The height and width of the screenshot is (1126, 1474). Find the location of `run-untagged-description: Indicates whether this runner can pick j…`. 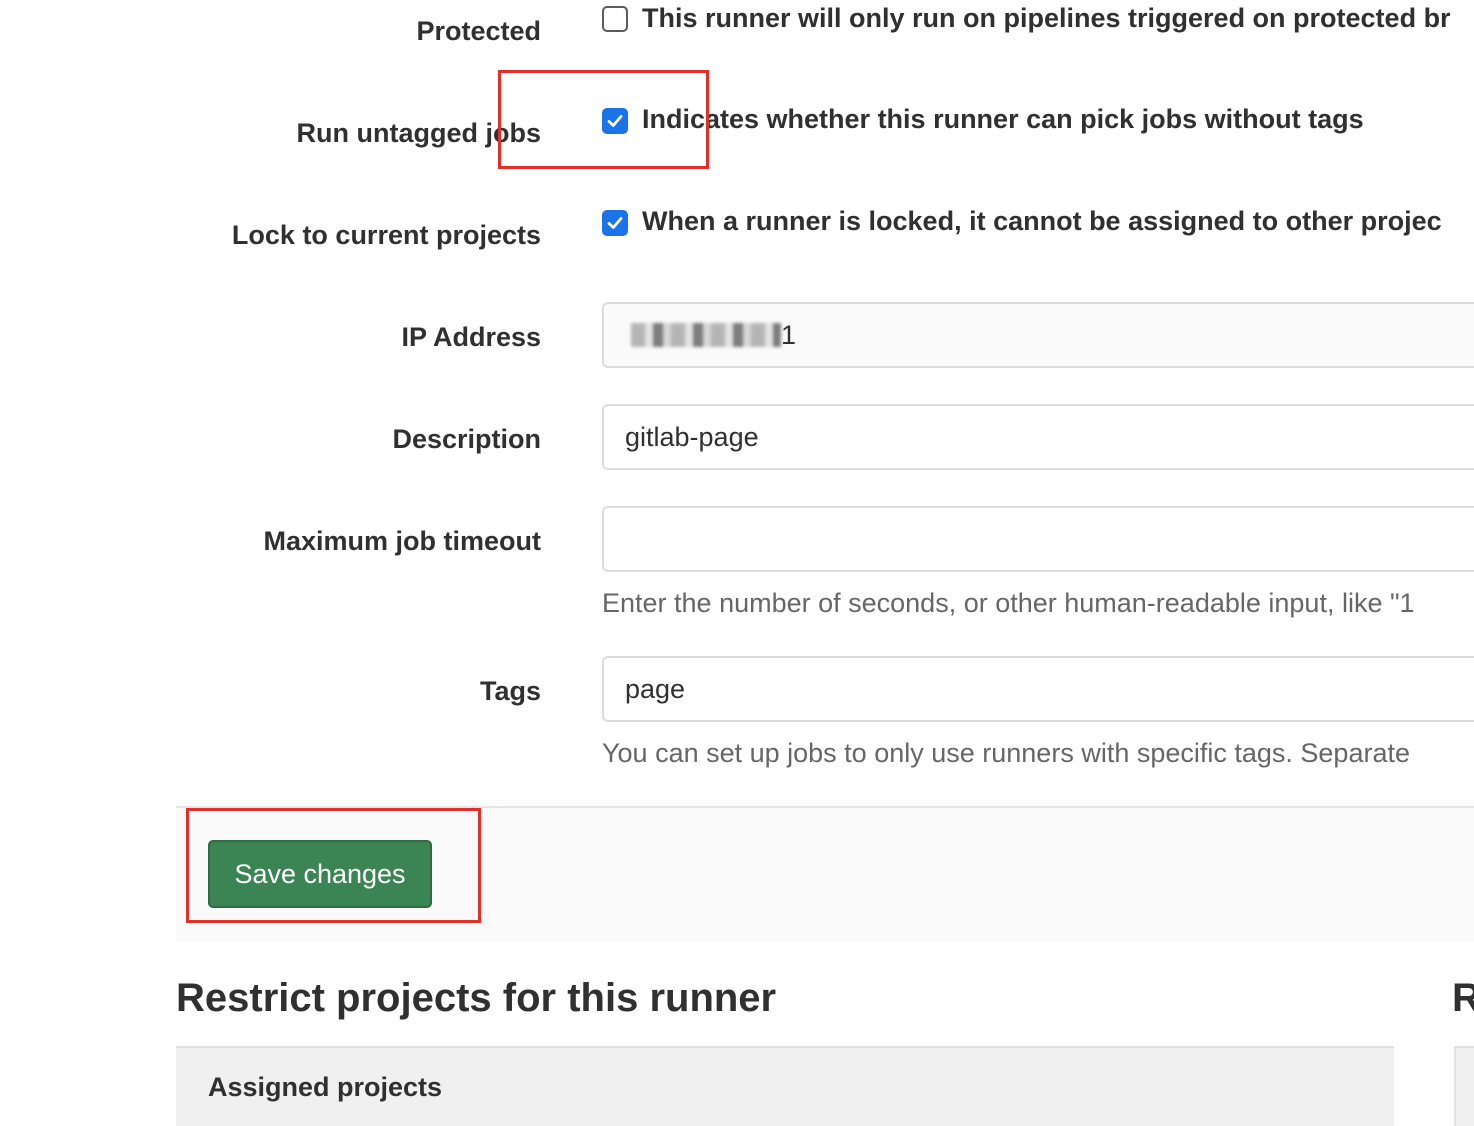

run-untagged-description: Indicates whether this runner can pick j… is located at coordinates (1003, 119).